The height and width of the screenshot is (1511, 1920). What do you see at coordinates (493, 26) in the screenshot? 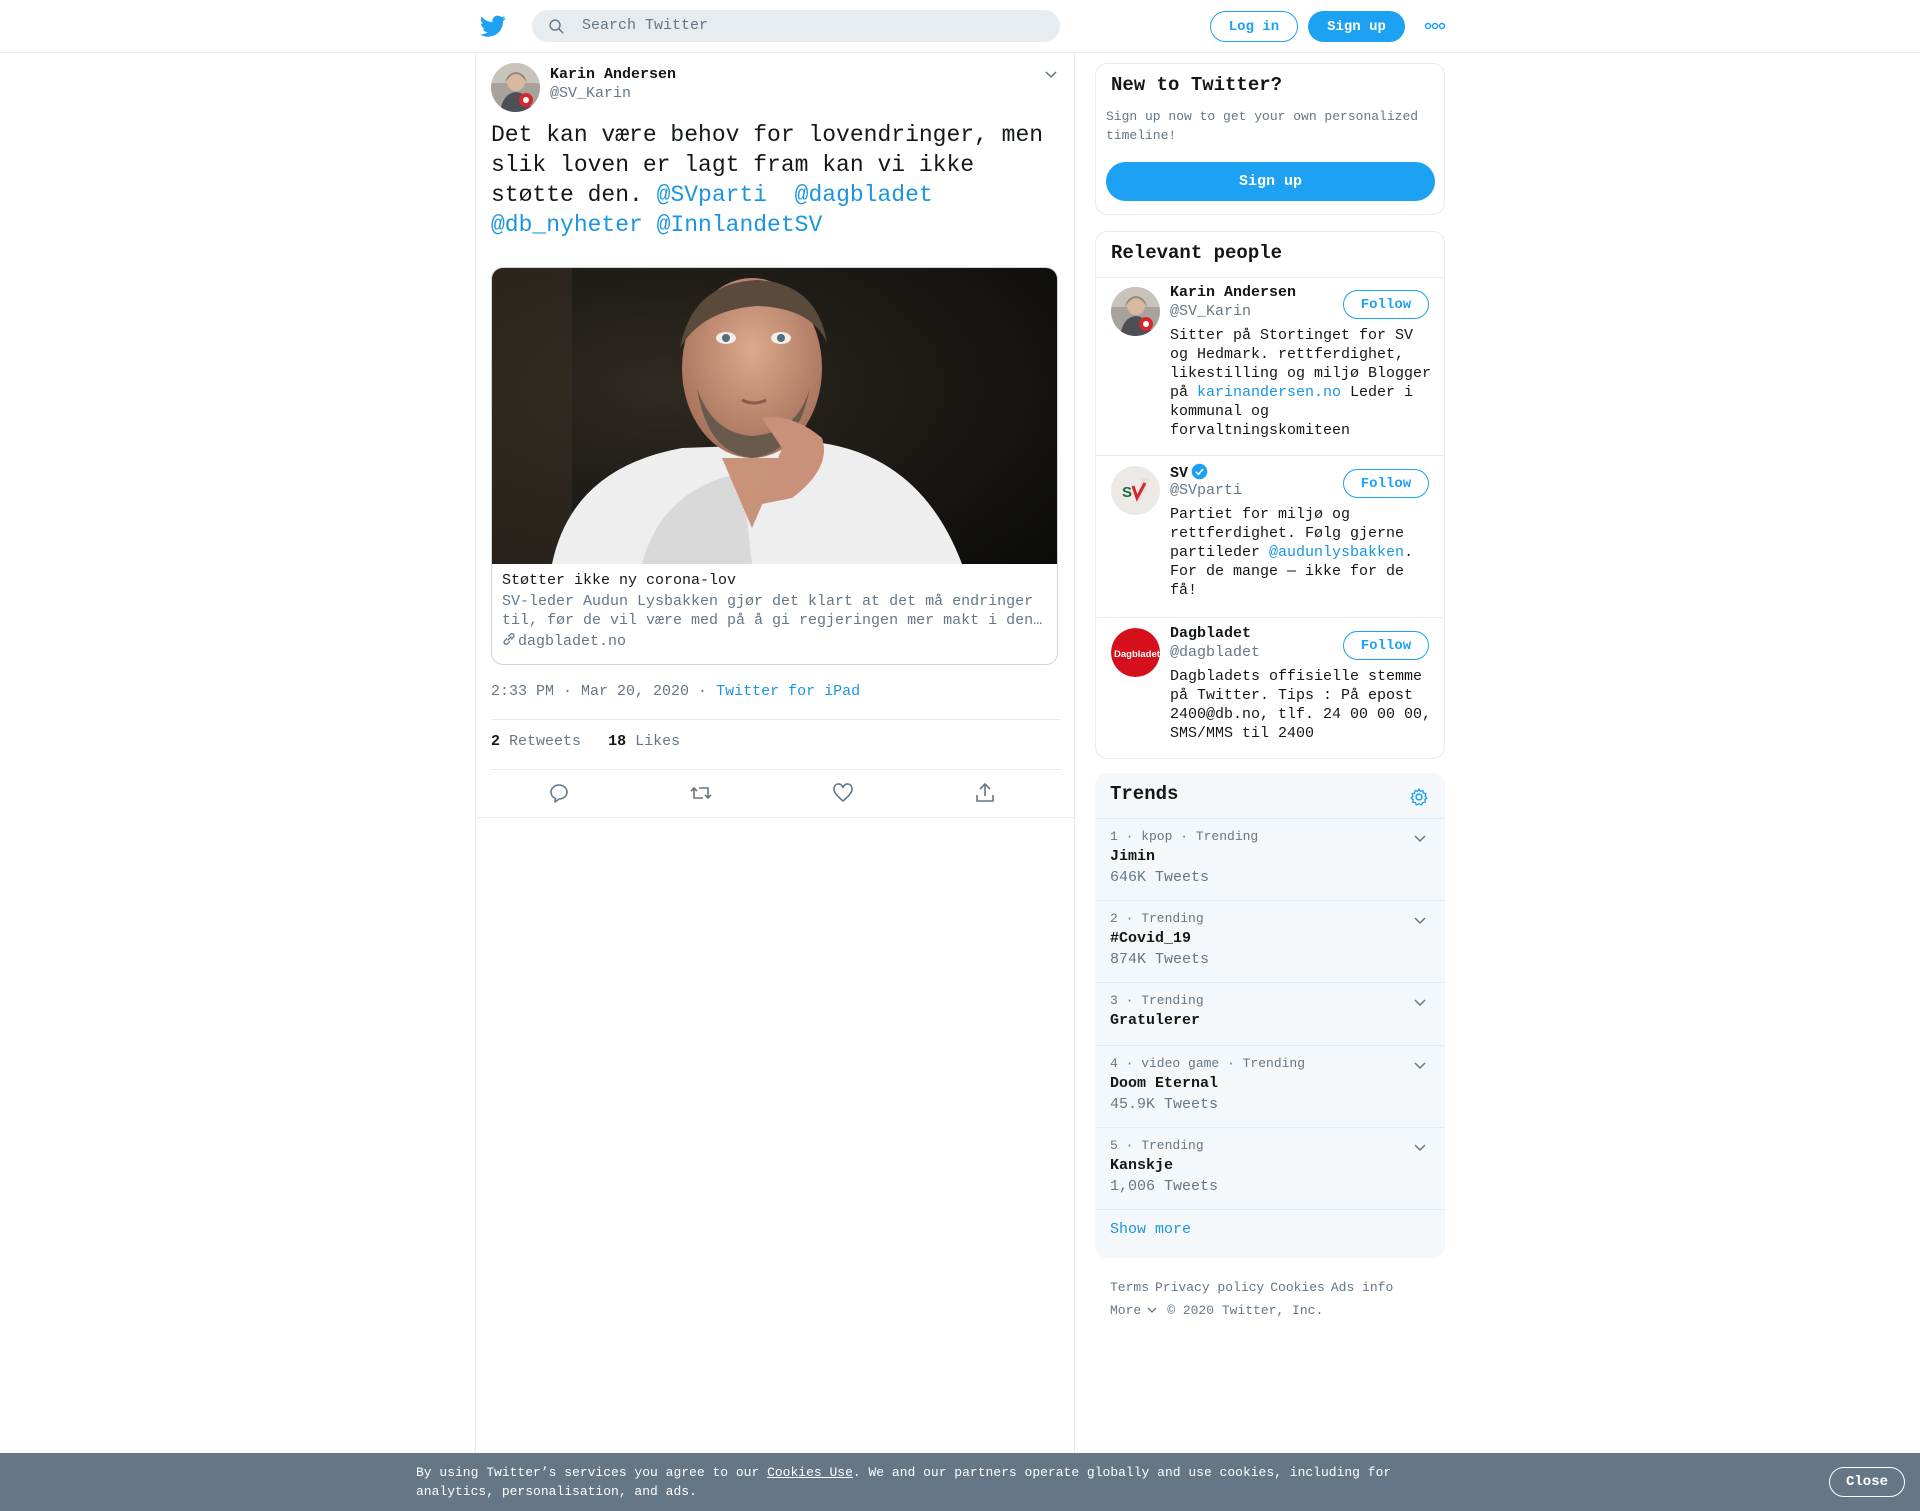
I see `twitter-logo-icon` at bounding box center [493, 26].